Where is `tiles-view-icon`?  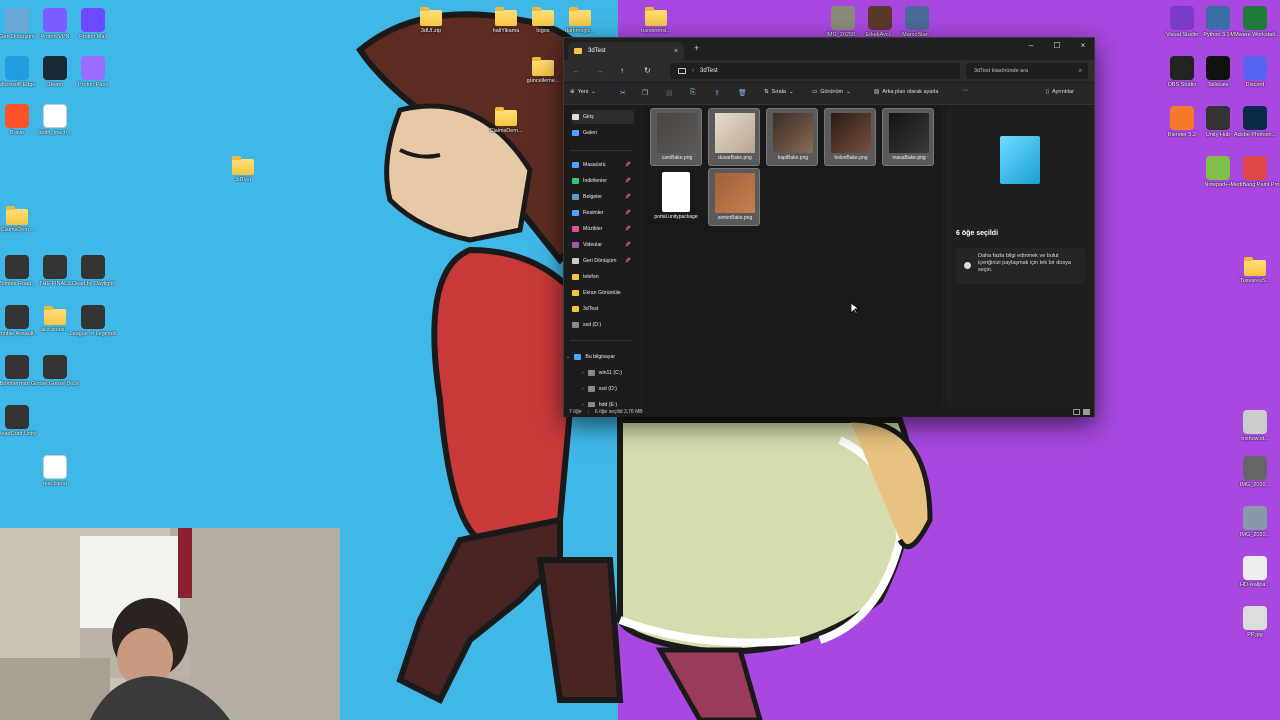
tiles-view-icon is located at coordinates (1086, 412).